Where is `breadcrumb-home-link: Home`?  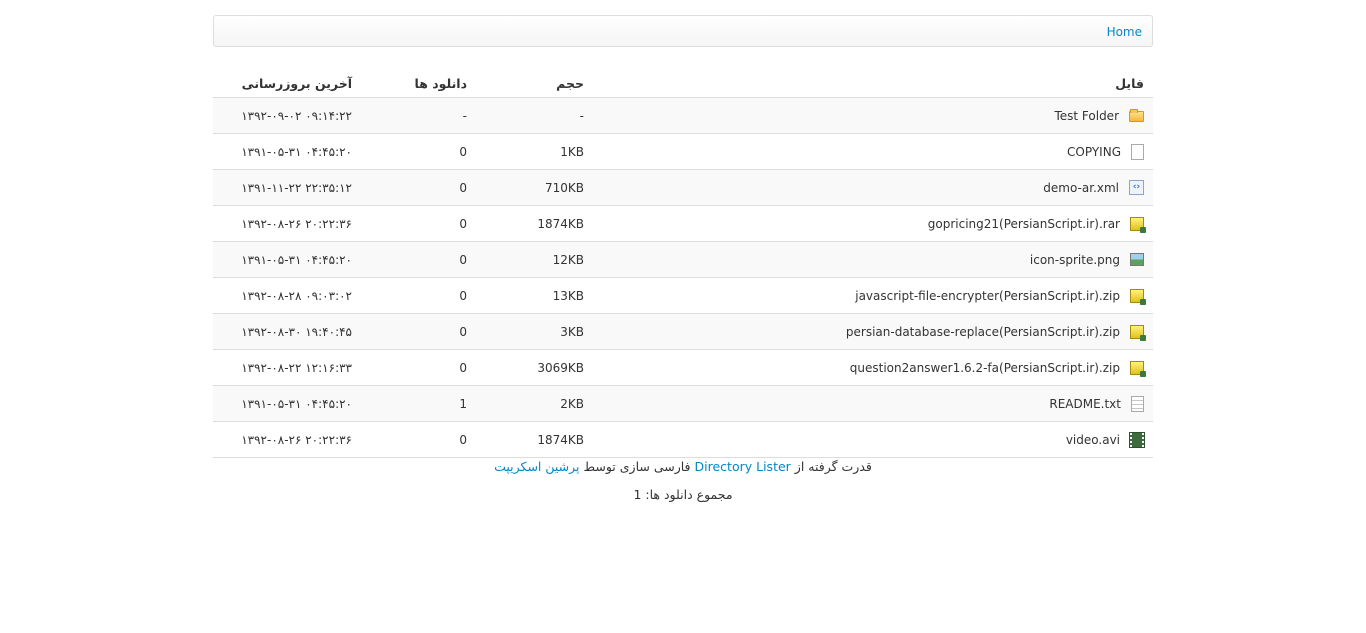 breadcrumb-home-link: Home is located at coordinates (1124, 32).